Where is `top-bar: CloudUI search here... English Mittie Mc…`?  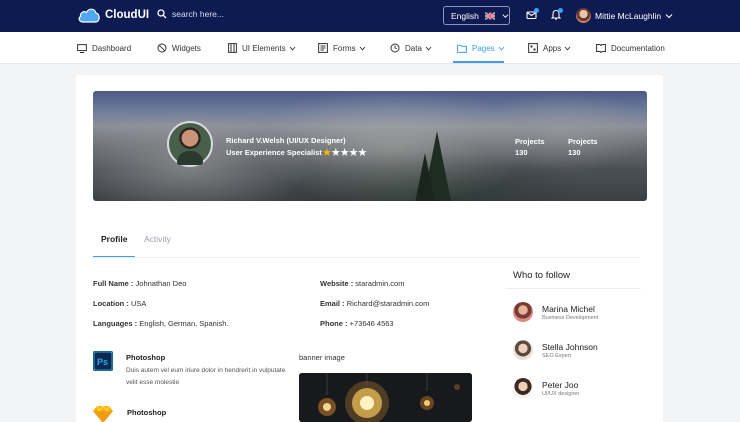 top-bar: CloudUI search here... English Mittie Mc… is located at coordinates (370, 16).